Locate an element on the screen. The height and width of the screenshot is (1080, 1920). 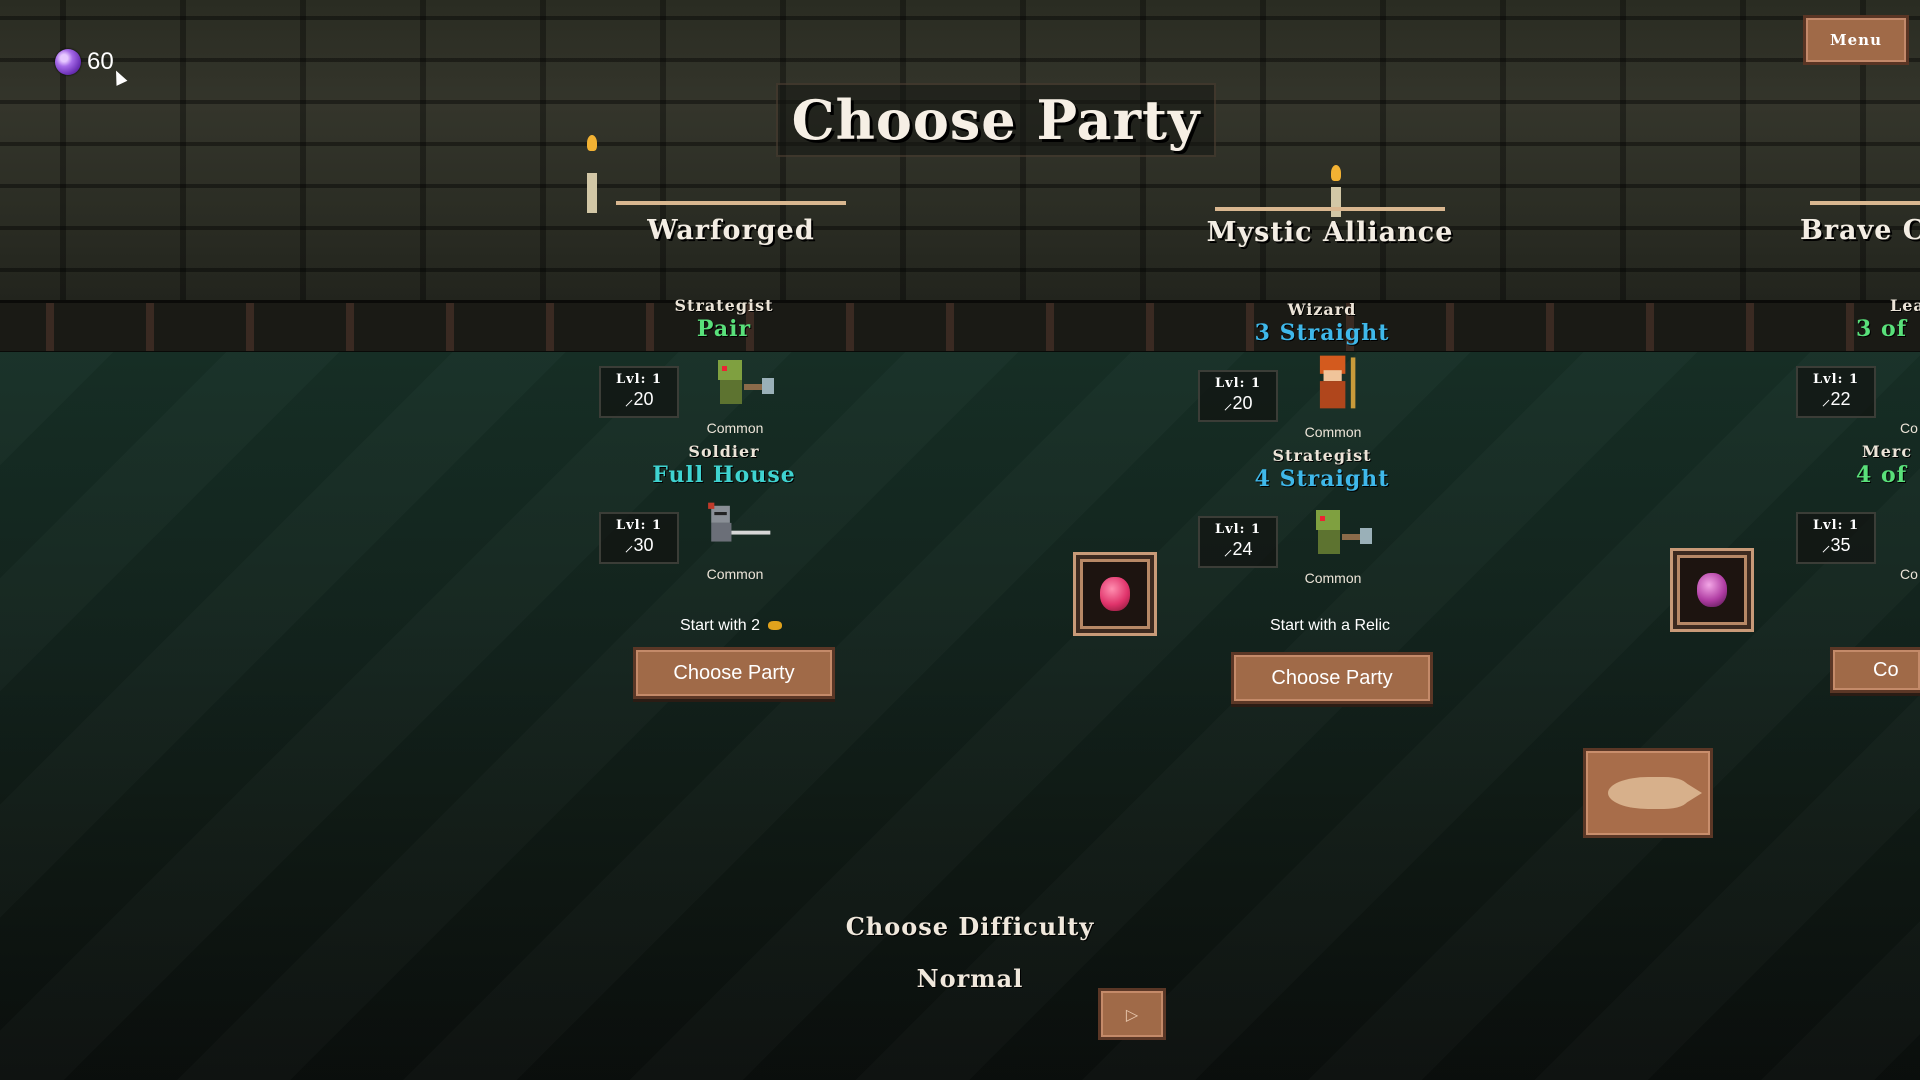
hero-hand-type: Full House is located at coordinates (724, 475).